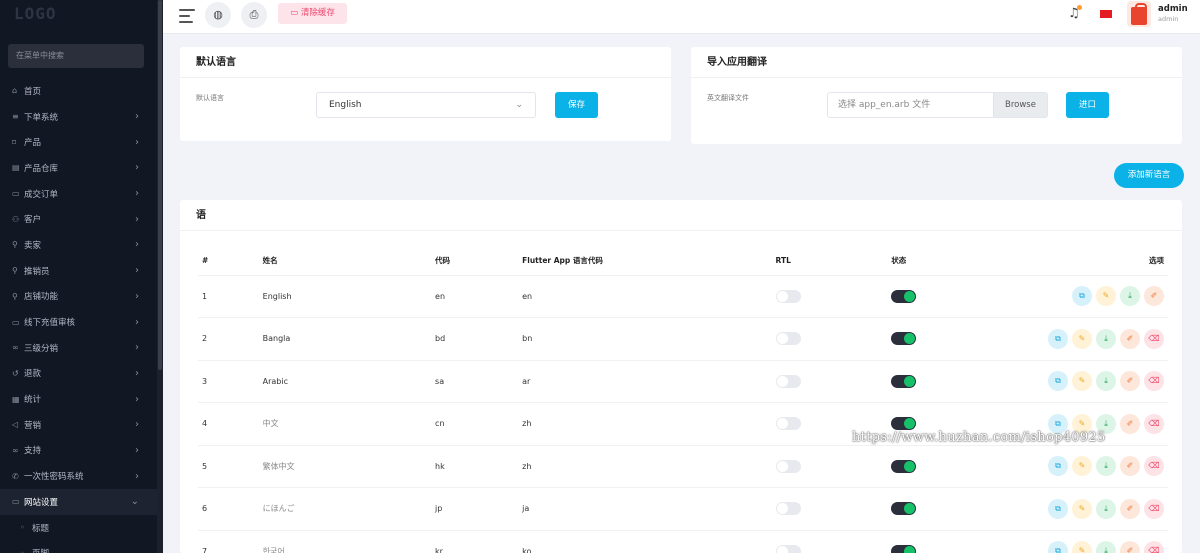 Image resolution: width=1200 pixels, height=553 pixels. I want to click on sidebar-item: ∞ 支持 ›, so click(78, 451).